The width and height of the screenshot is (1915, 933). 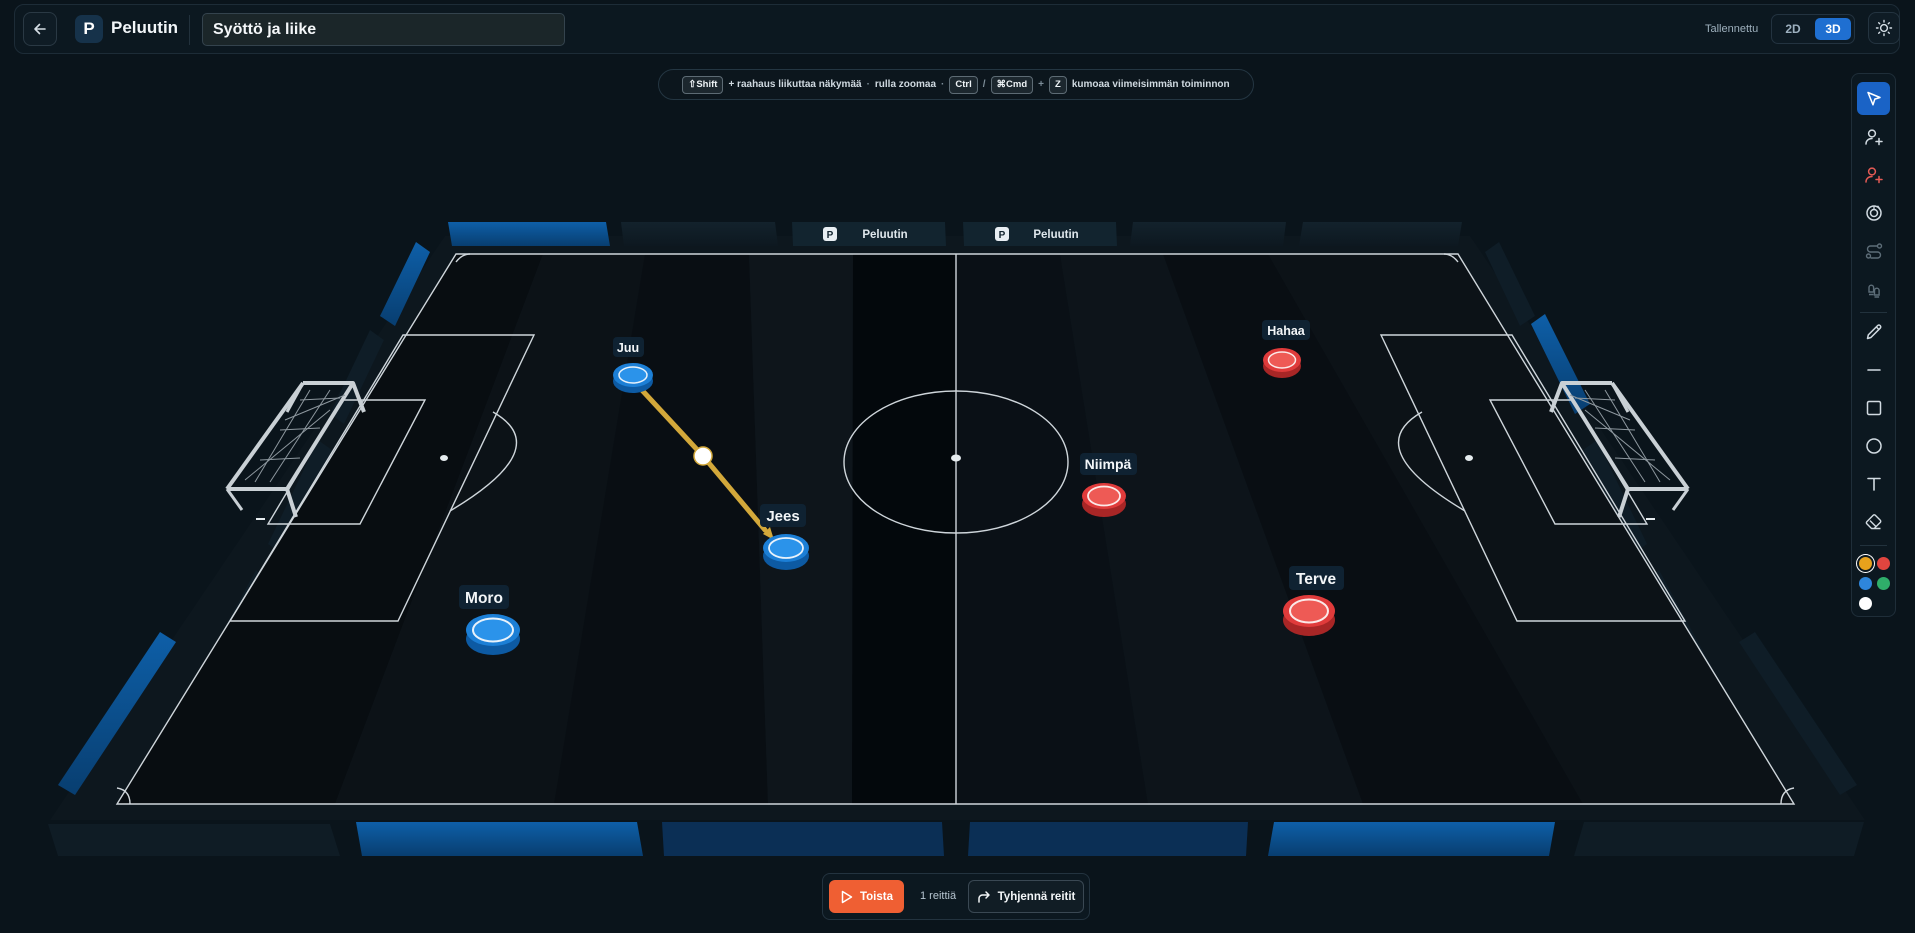 I want to click on playback-bar: Toista 1 reittiä Tyhjennä reitit, so click(x=956, y=896).